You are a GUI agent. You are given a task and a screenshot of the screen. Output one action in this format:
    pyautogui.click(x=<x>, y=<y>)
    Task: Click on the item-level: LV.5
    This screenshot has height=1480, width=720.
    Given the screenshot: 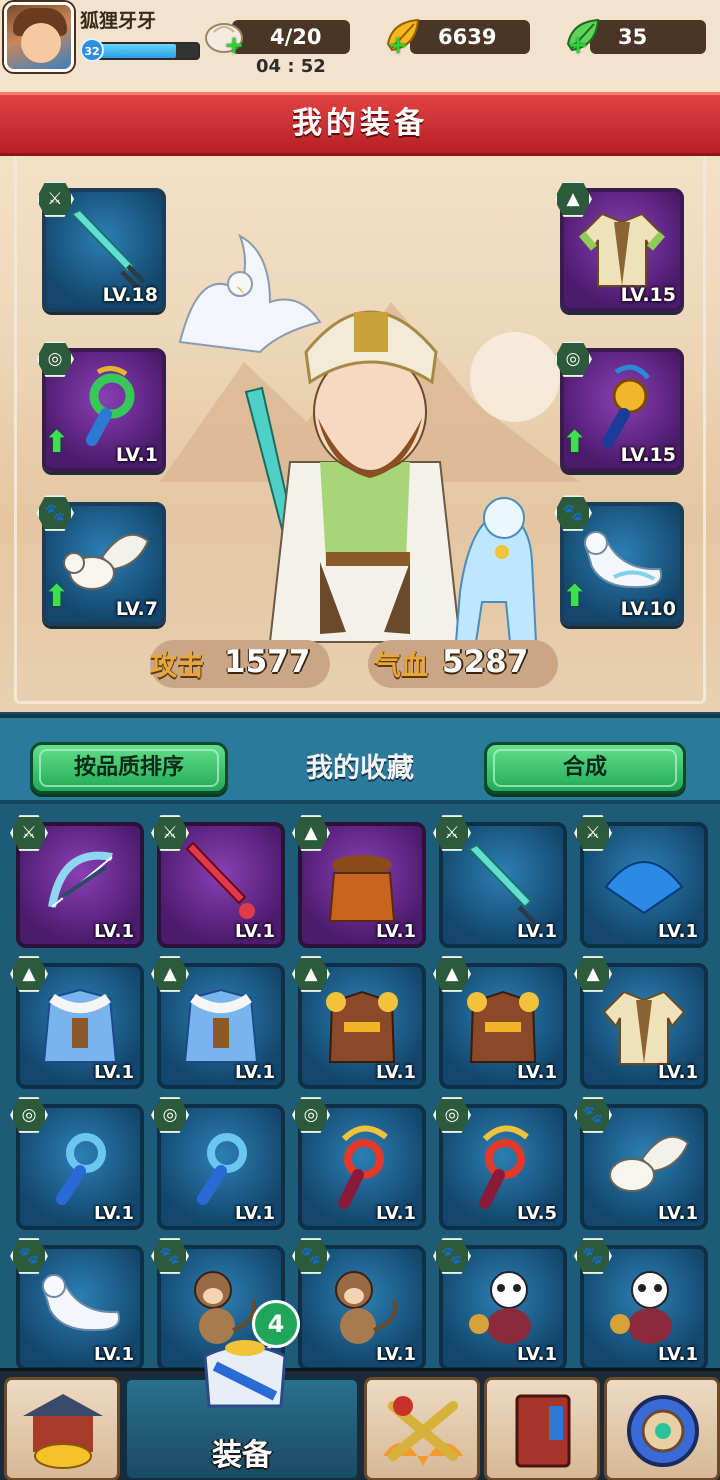 What is the action you would take?
    pyautogui.click(x=537, y=1213)
    